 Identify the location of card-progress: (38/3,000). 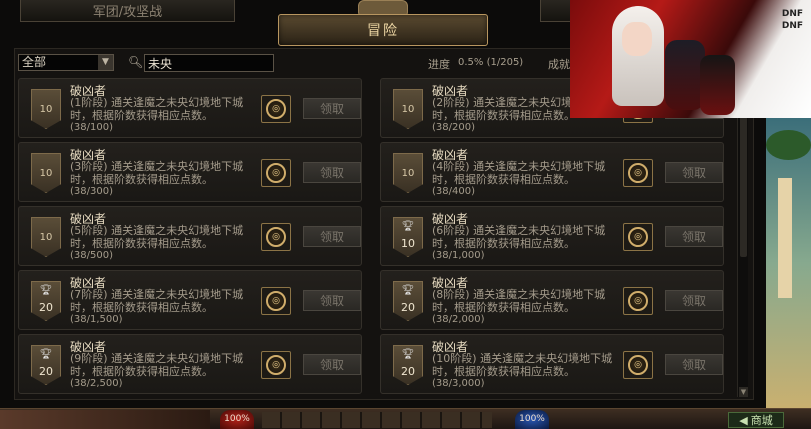
(458, 383).